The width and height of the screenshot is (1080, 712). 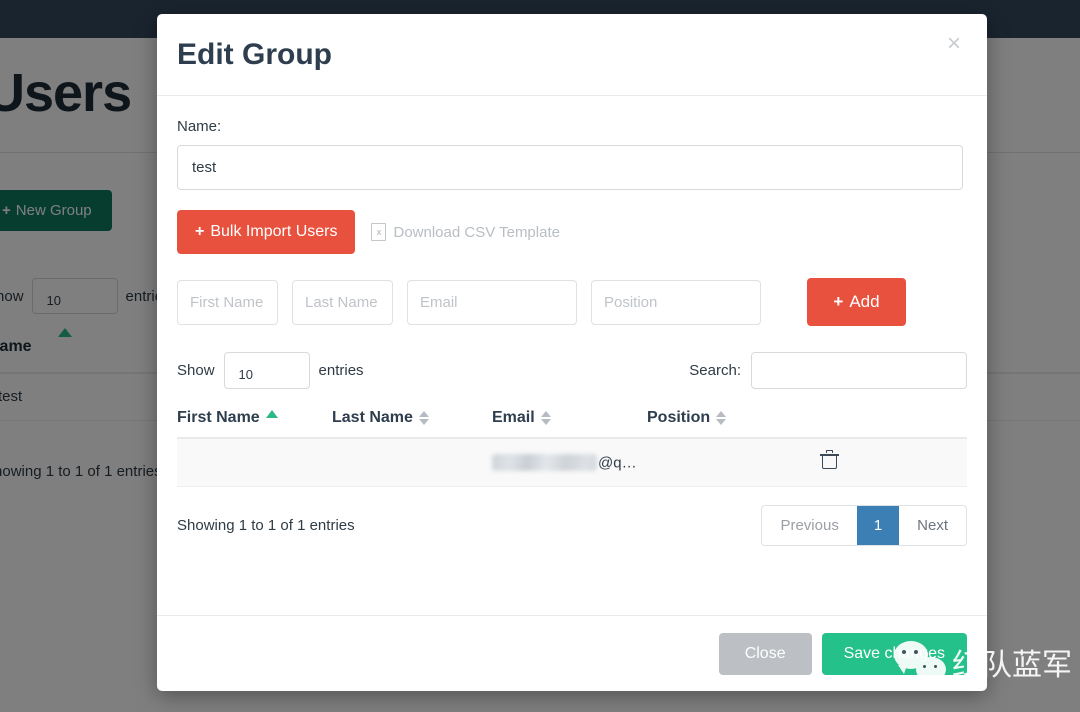 What do you see at coordinates (864, 301) in the screenshot?
I see `add-label: Add` at bounding box center [864, 301].